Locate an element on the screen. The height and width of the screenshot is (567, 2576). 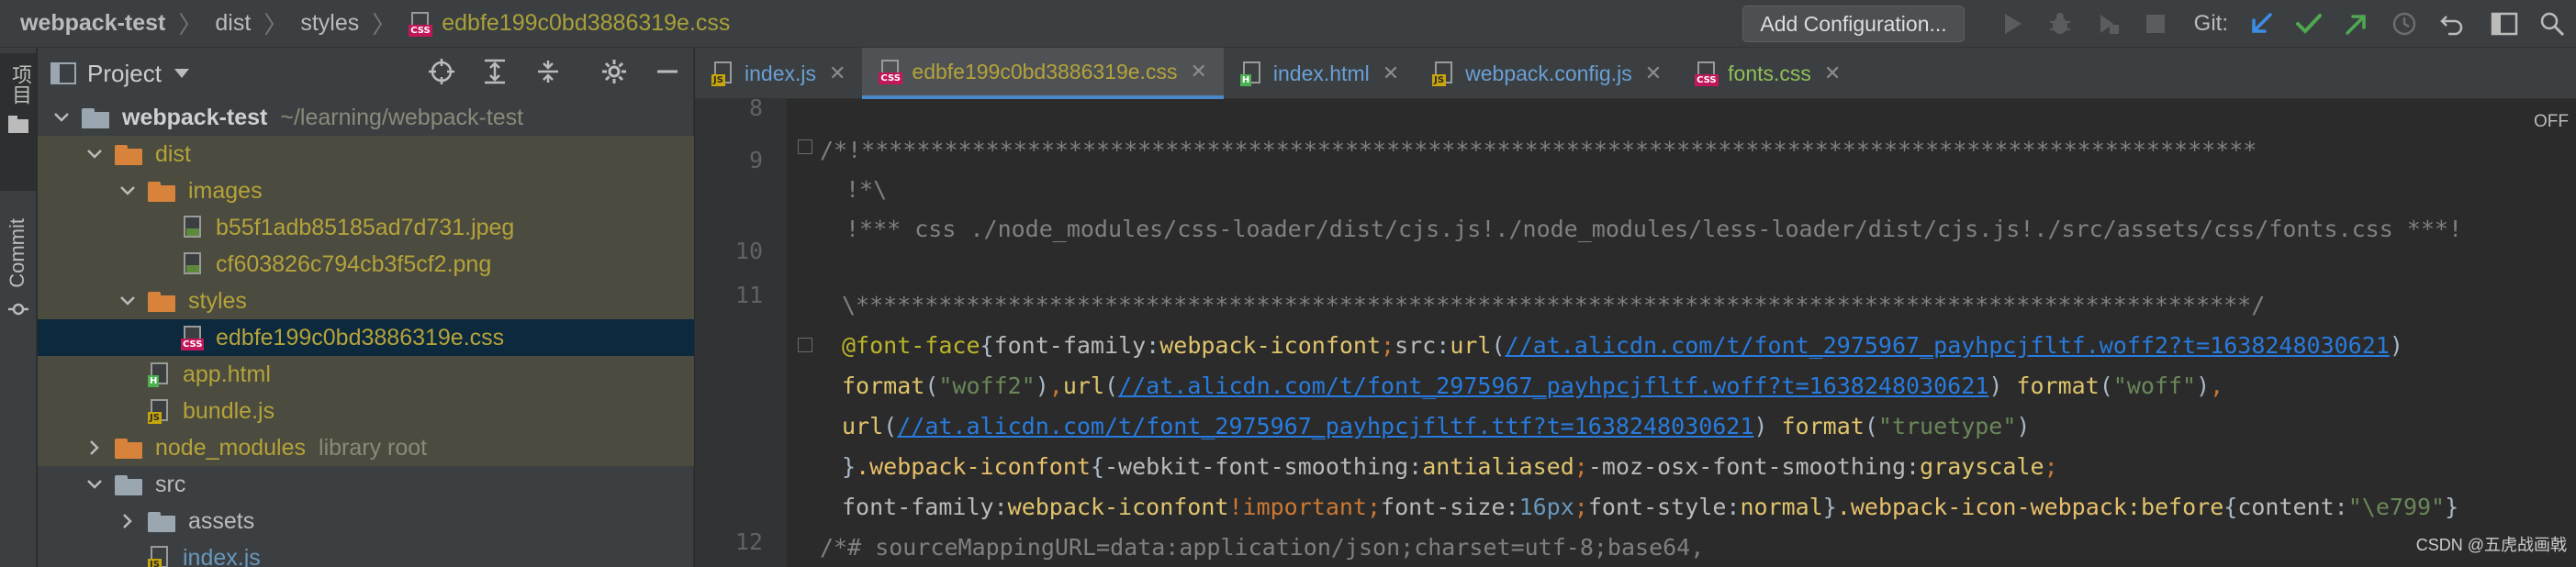
git-push-icon is located at coordinates (2356, 24).